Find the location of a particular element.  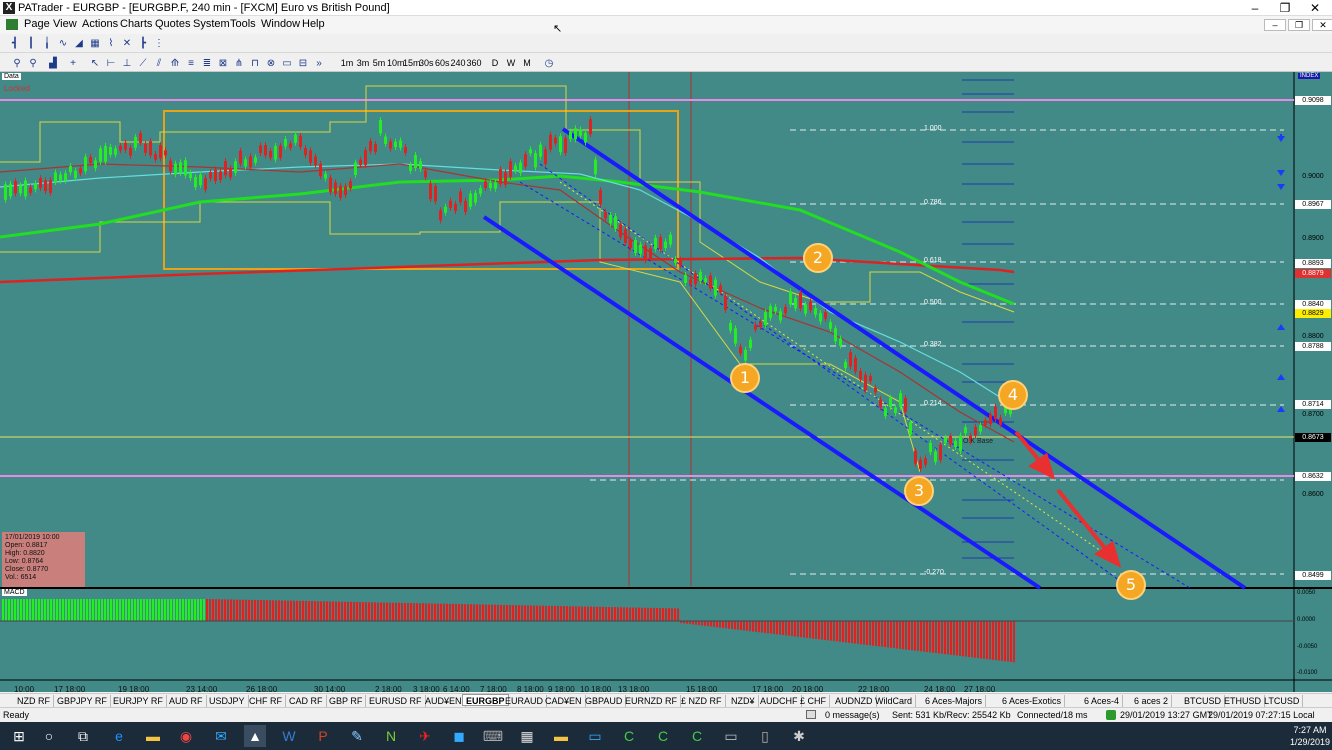

pointfigure-chart-icon: ✕ is located at coordinates (127, 43).